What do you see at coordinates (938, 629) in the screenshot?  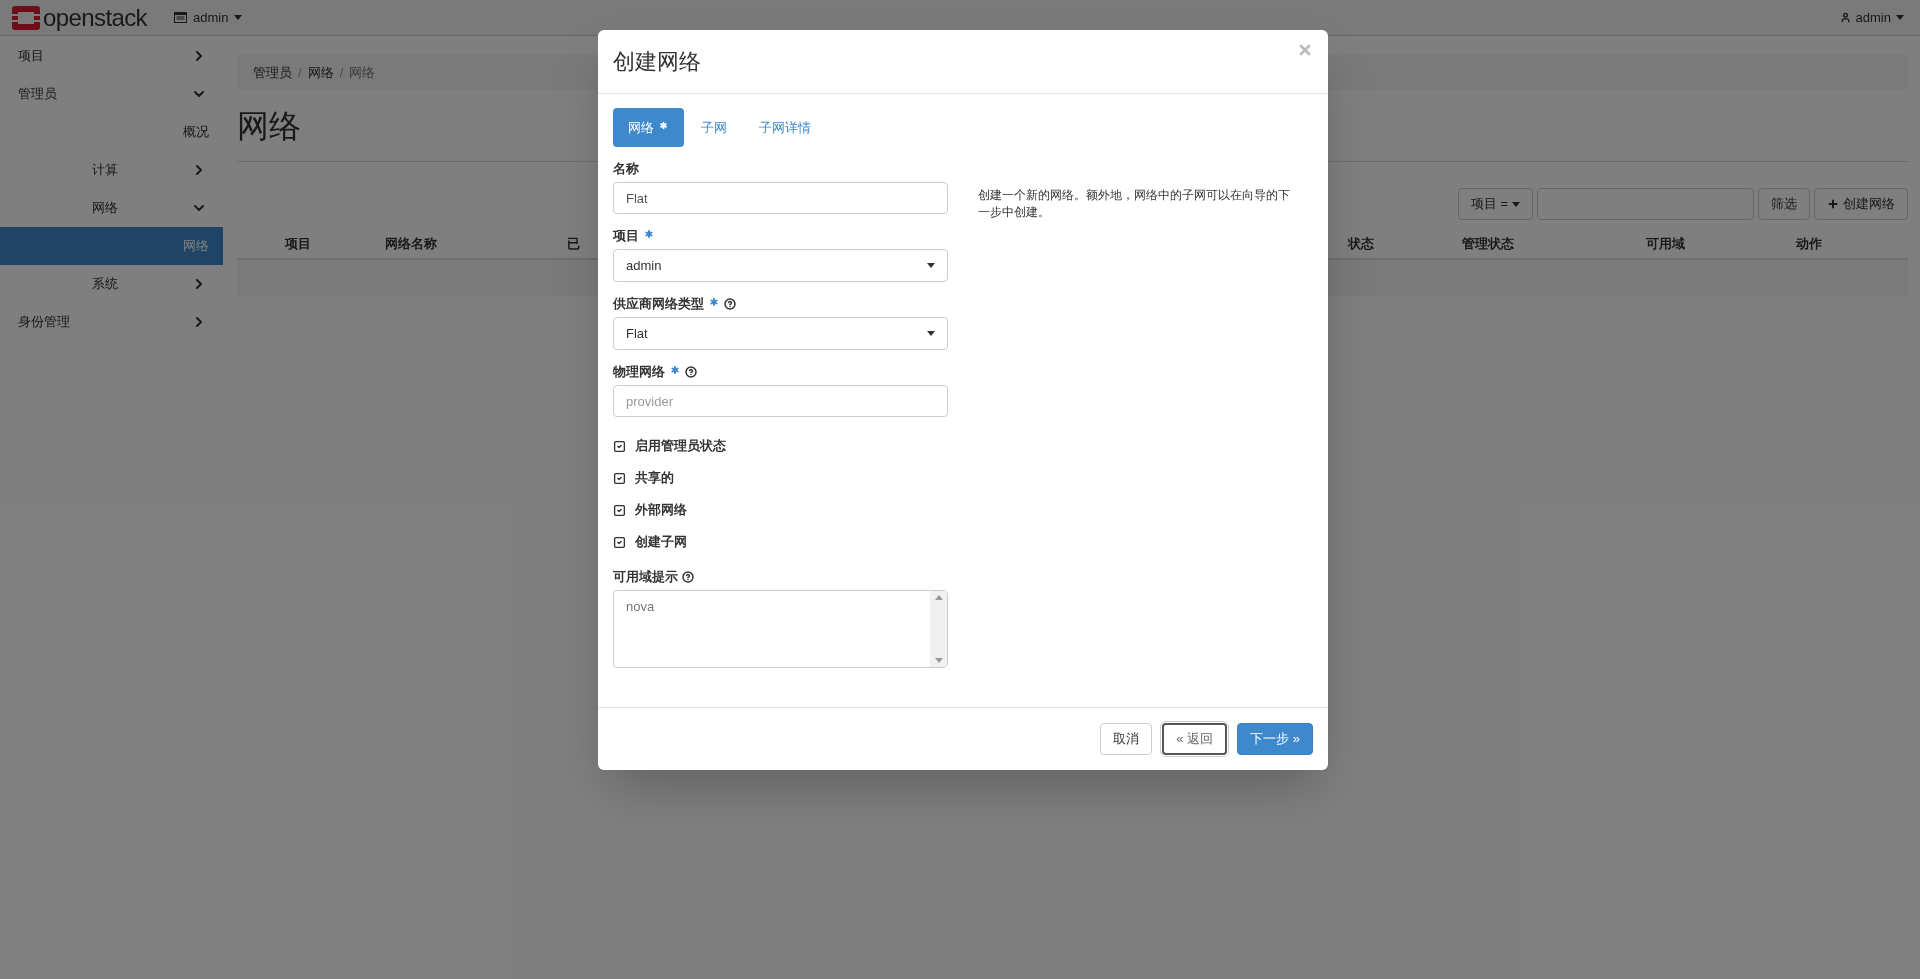 I see `scrollbar` at bounding box center [938, 629].